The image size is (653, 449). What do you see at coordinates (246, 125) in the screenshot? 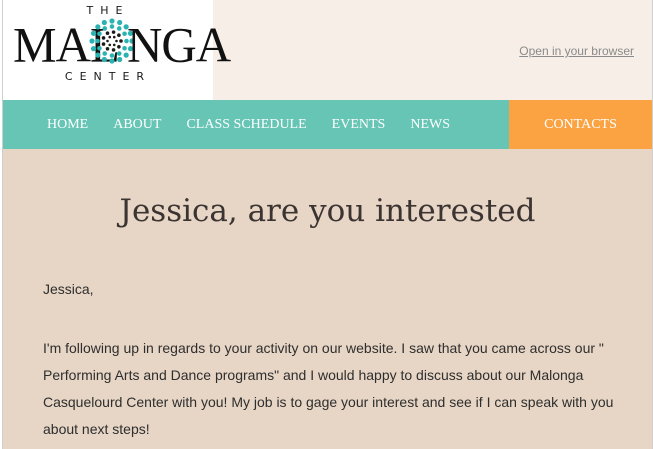
I see `nav-item-class-schedule: CLASS SCHEDULE` at bounding box center [246, 125].